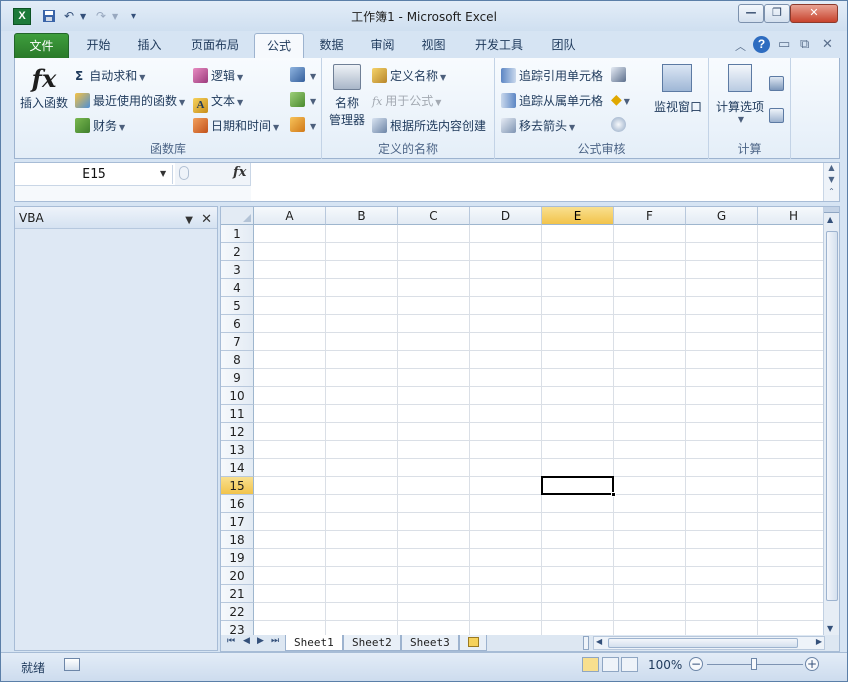 This screenshot has height=682, width=848. I want to click on row-header-15: 15, so click(237, 486).